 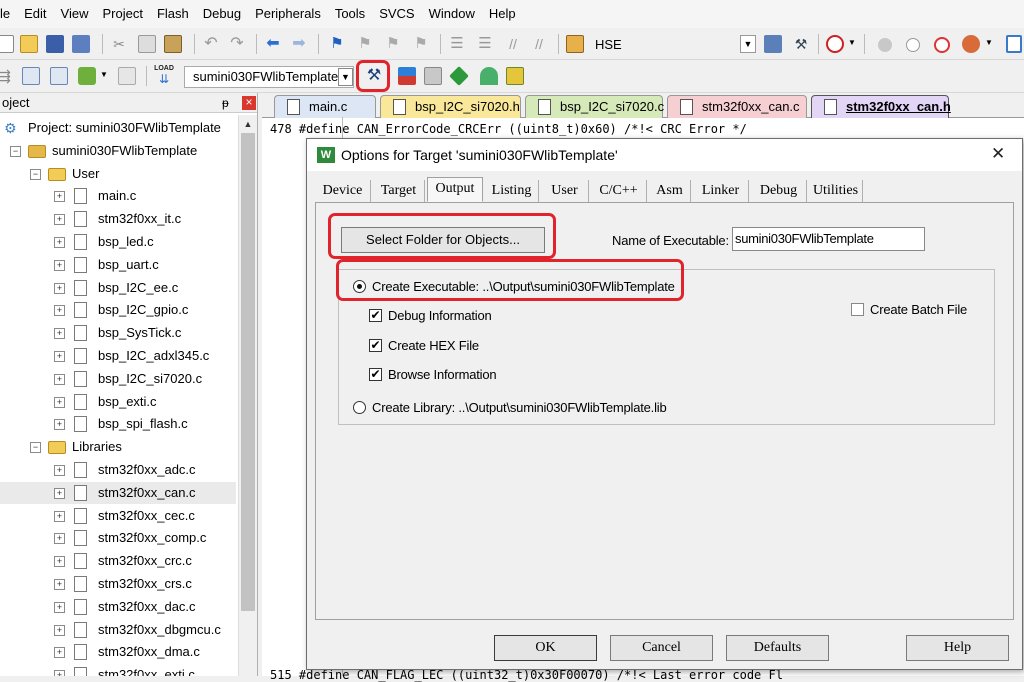 What do you see at coordinates (345, 77) in the screenshot?
I see `target-select-arrow: ▼` at bounding box center [345, 77].